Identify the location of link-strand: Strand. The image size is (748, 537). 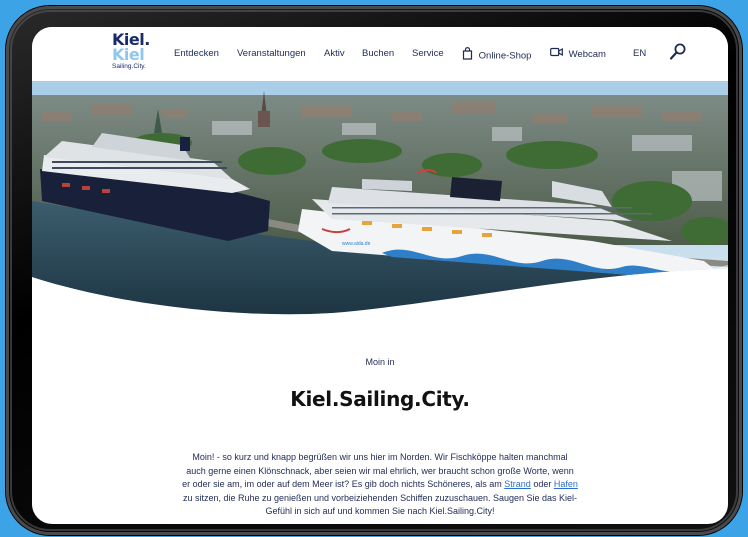
(517, 484).